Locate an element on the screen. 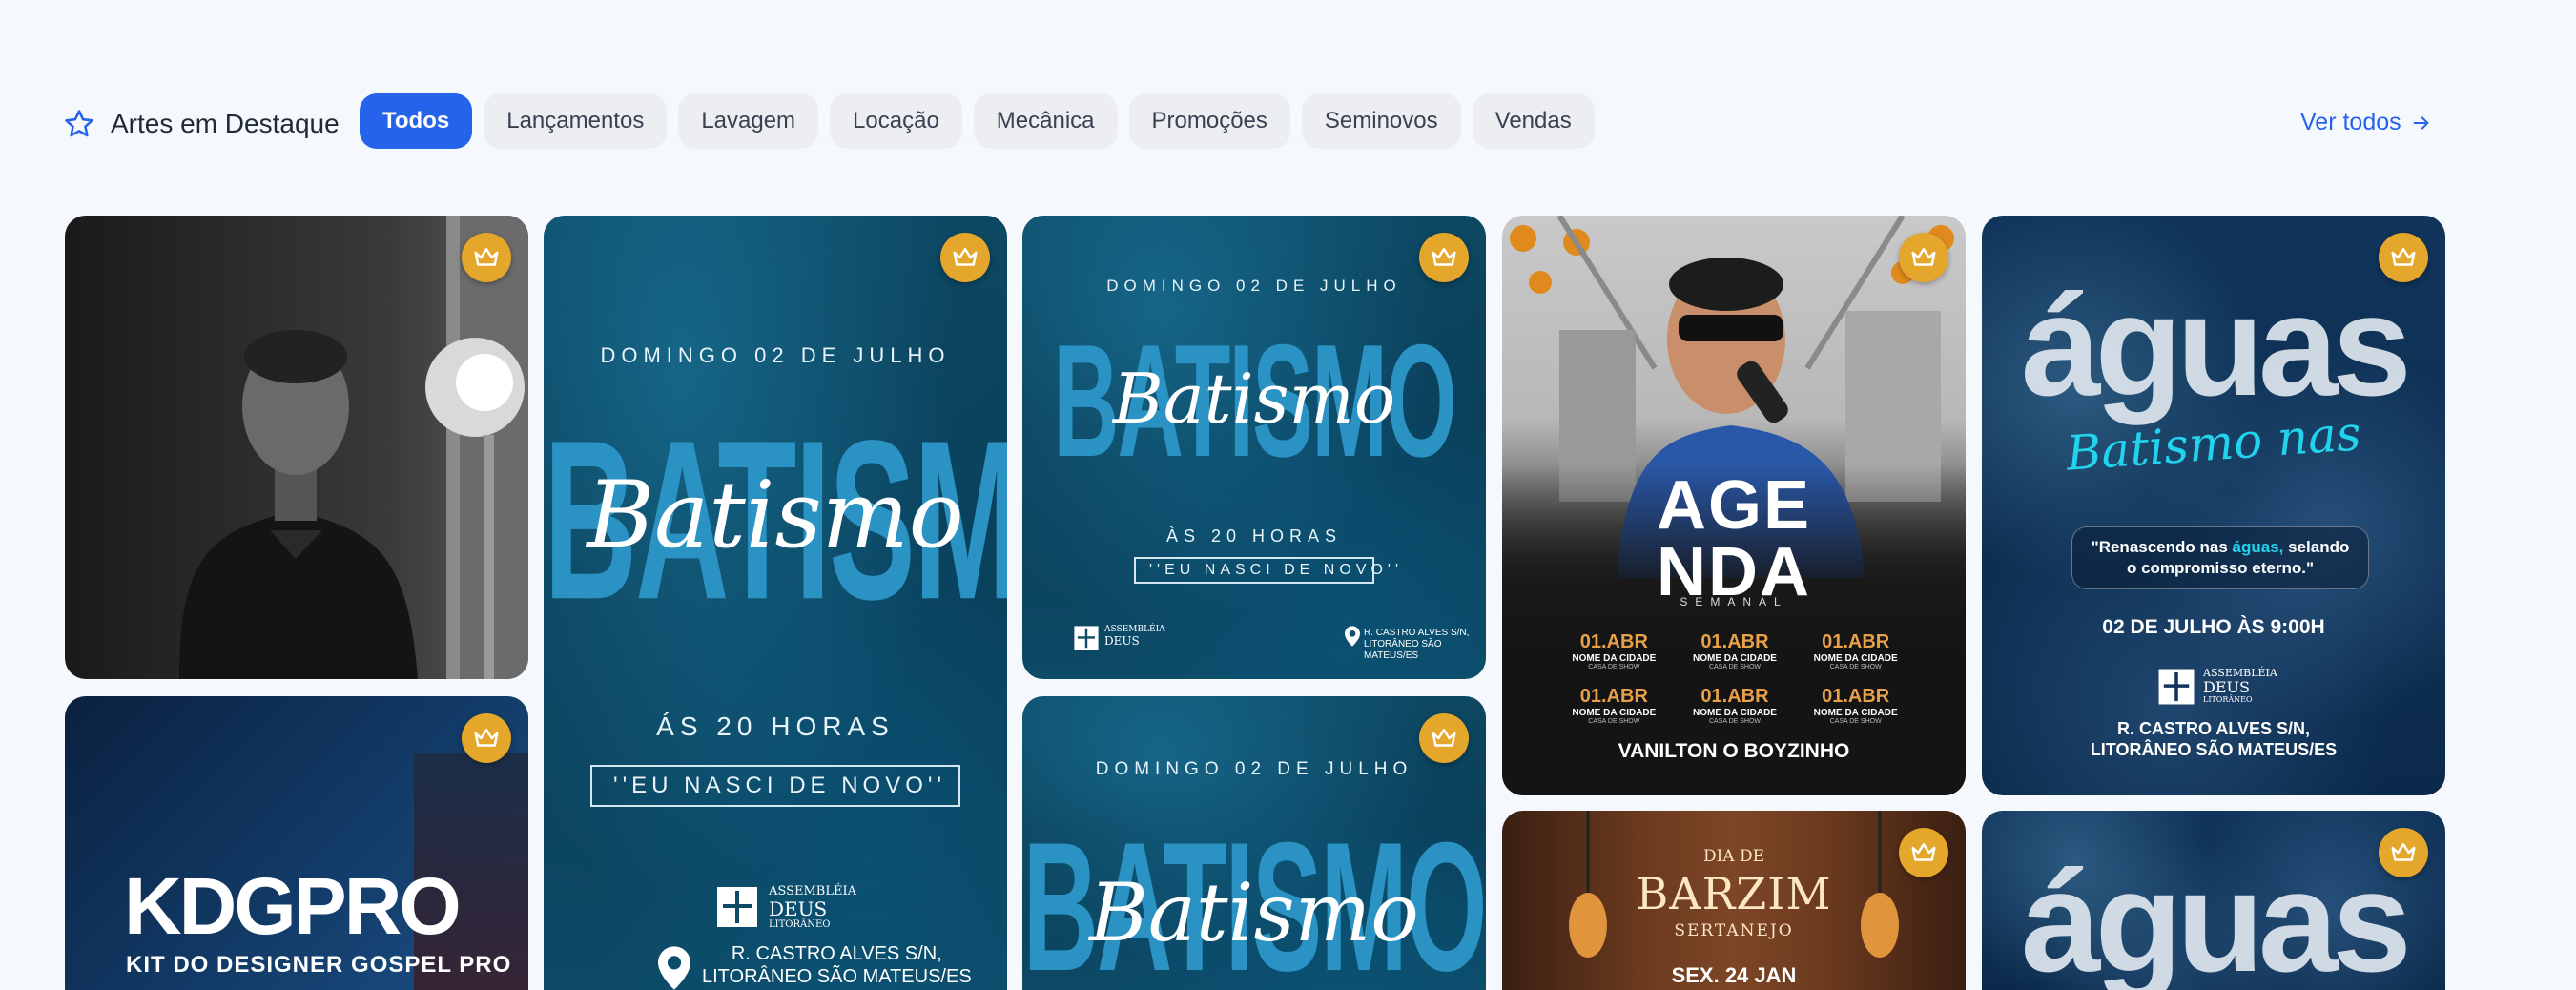 The image size is (2576, 990). tab-seminovos: Seminovos is located at coordinates (1381, 121).